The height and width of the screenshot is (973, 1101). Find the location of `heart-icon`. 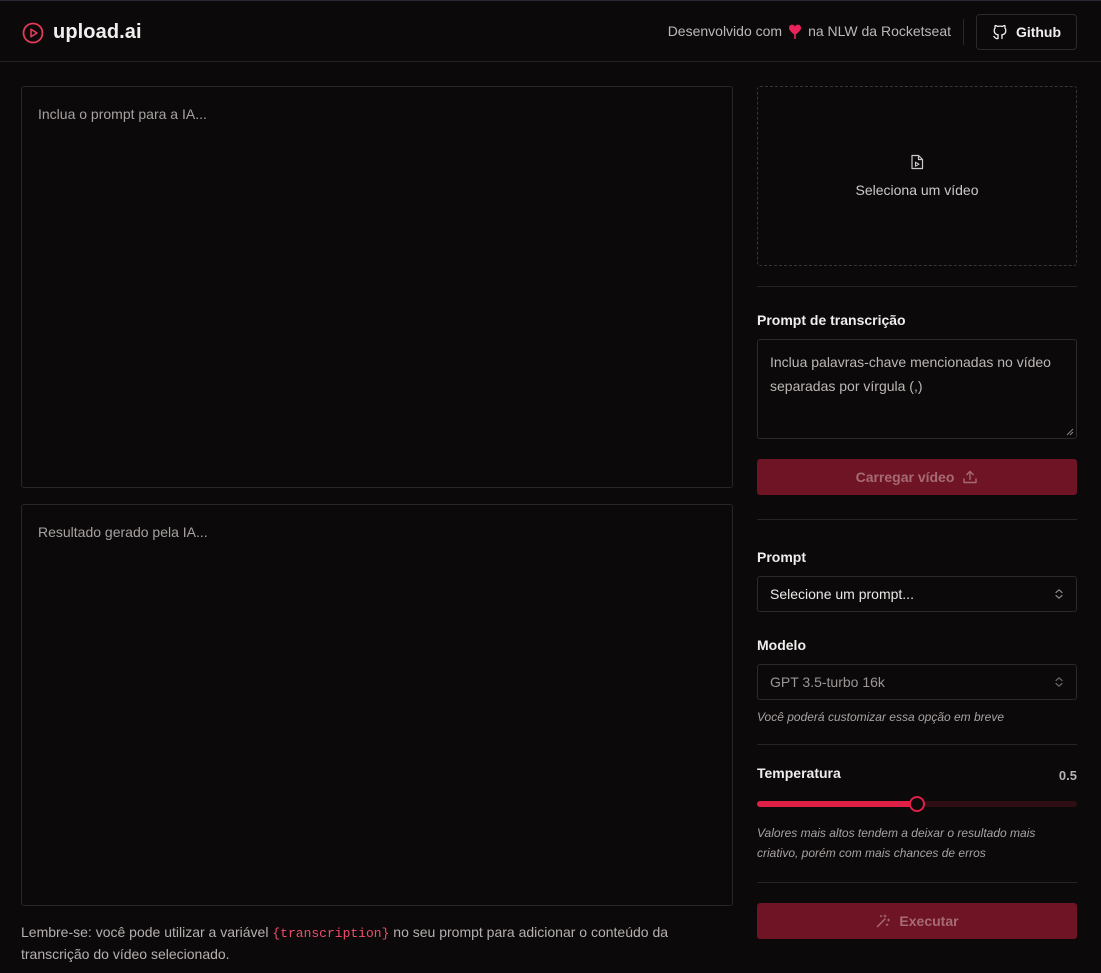

heart-icon is located at coordinates (795, 31).